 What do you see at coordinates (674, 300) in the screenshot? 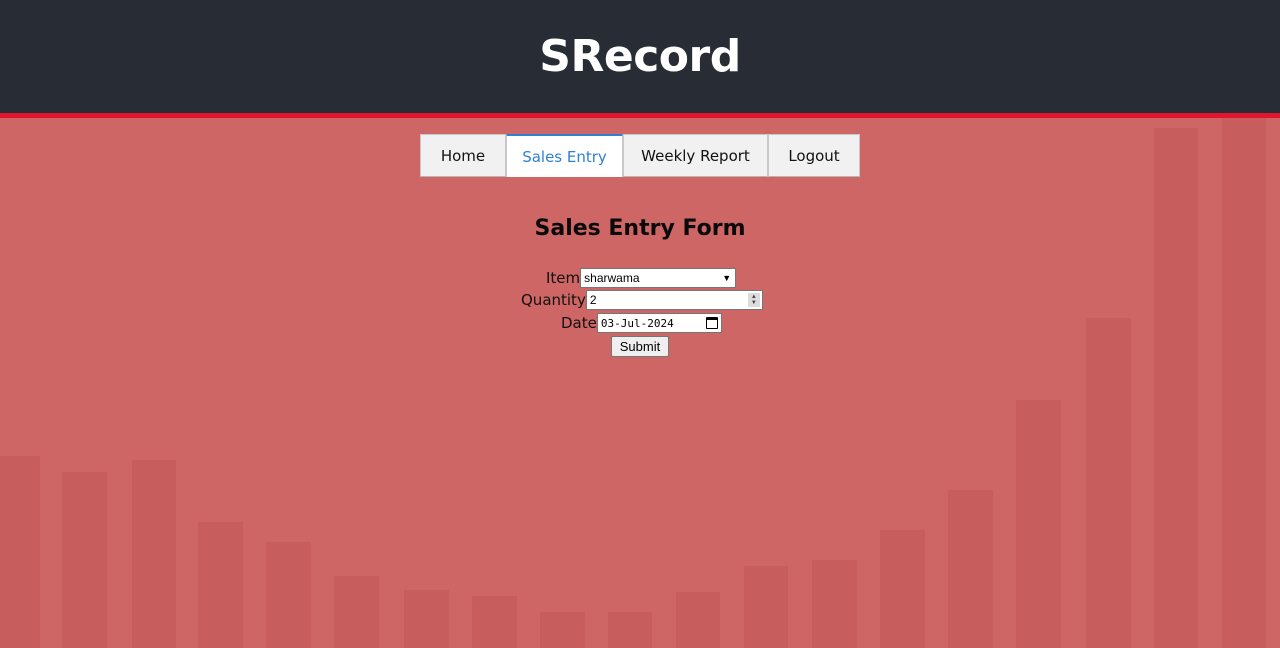
I see `quantity-input: 2 ▲ ▼` at bounding box center [674, 300].